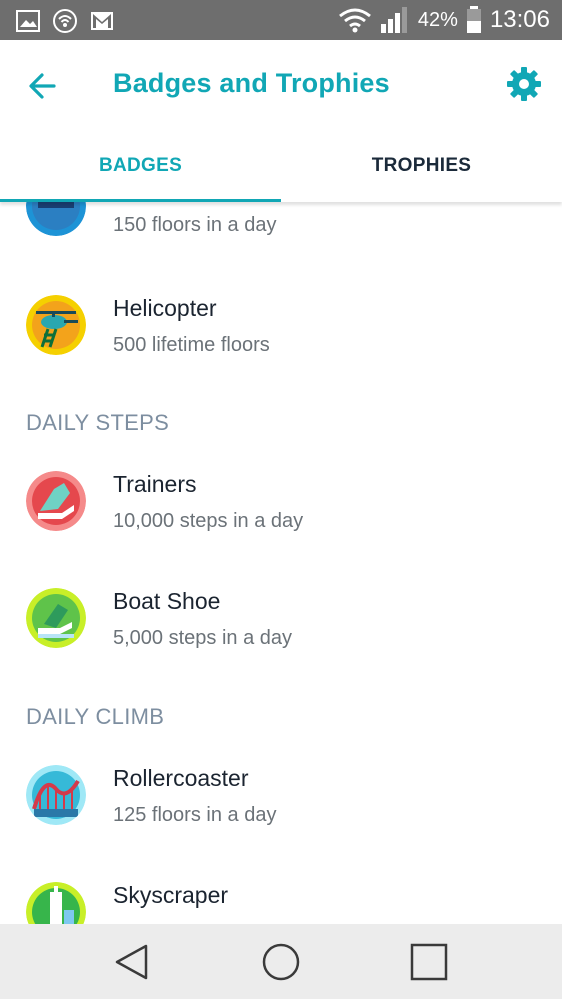  I want to click on home-circle-icon, so click(281, 962).